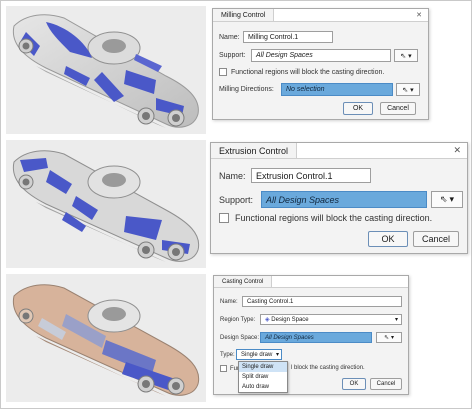 The image size is (472, 409). I want to click on name-field: Extrusion Control.1, so click(311, 175).